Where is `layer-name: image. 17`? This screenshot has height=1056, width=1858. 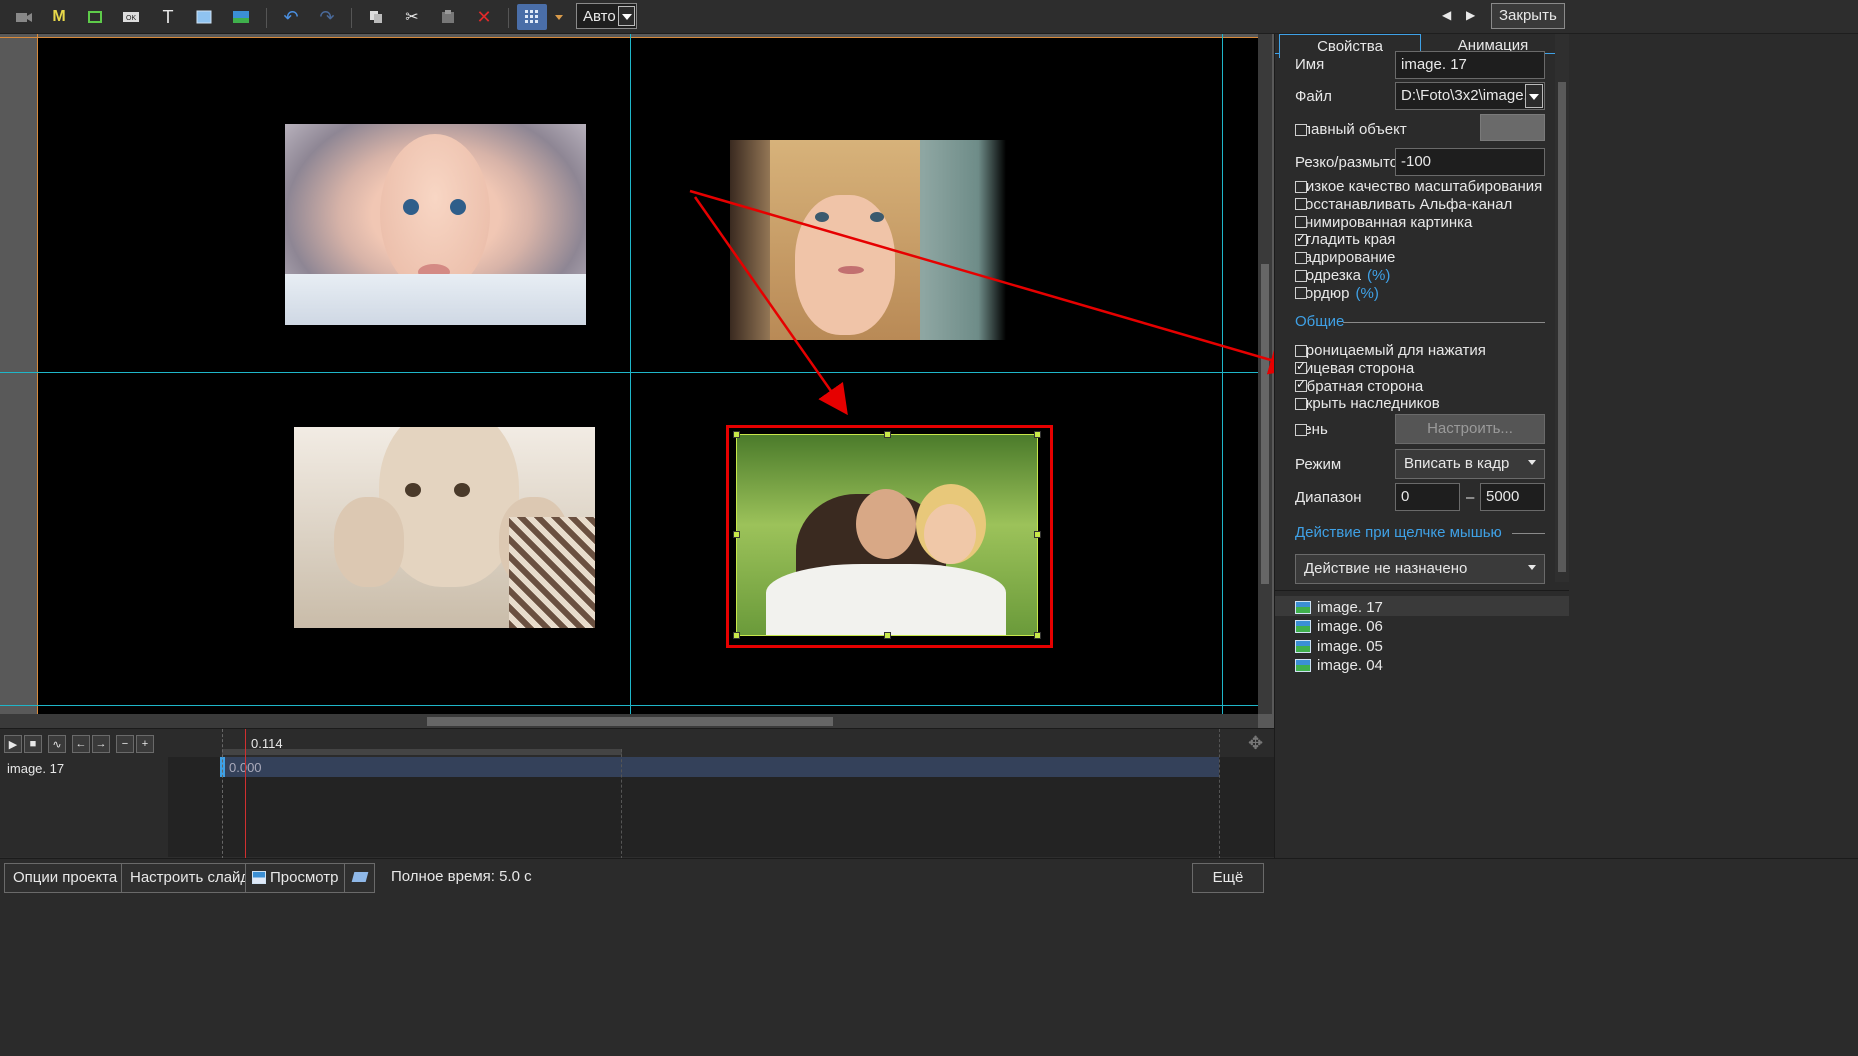 layer-name: image. 17 is located at coordinates (1350, 607).